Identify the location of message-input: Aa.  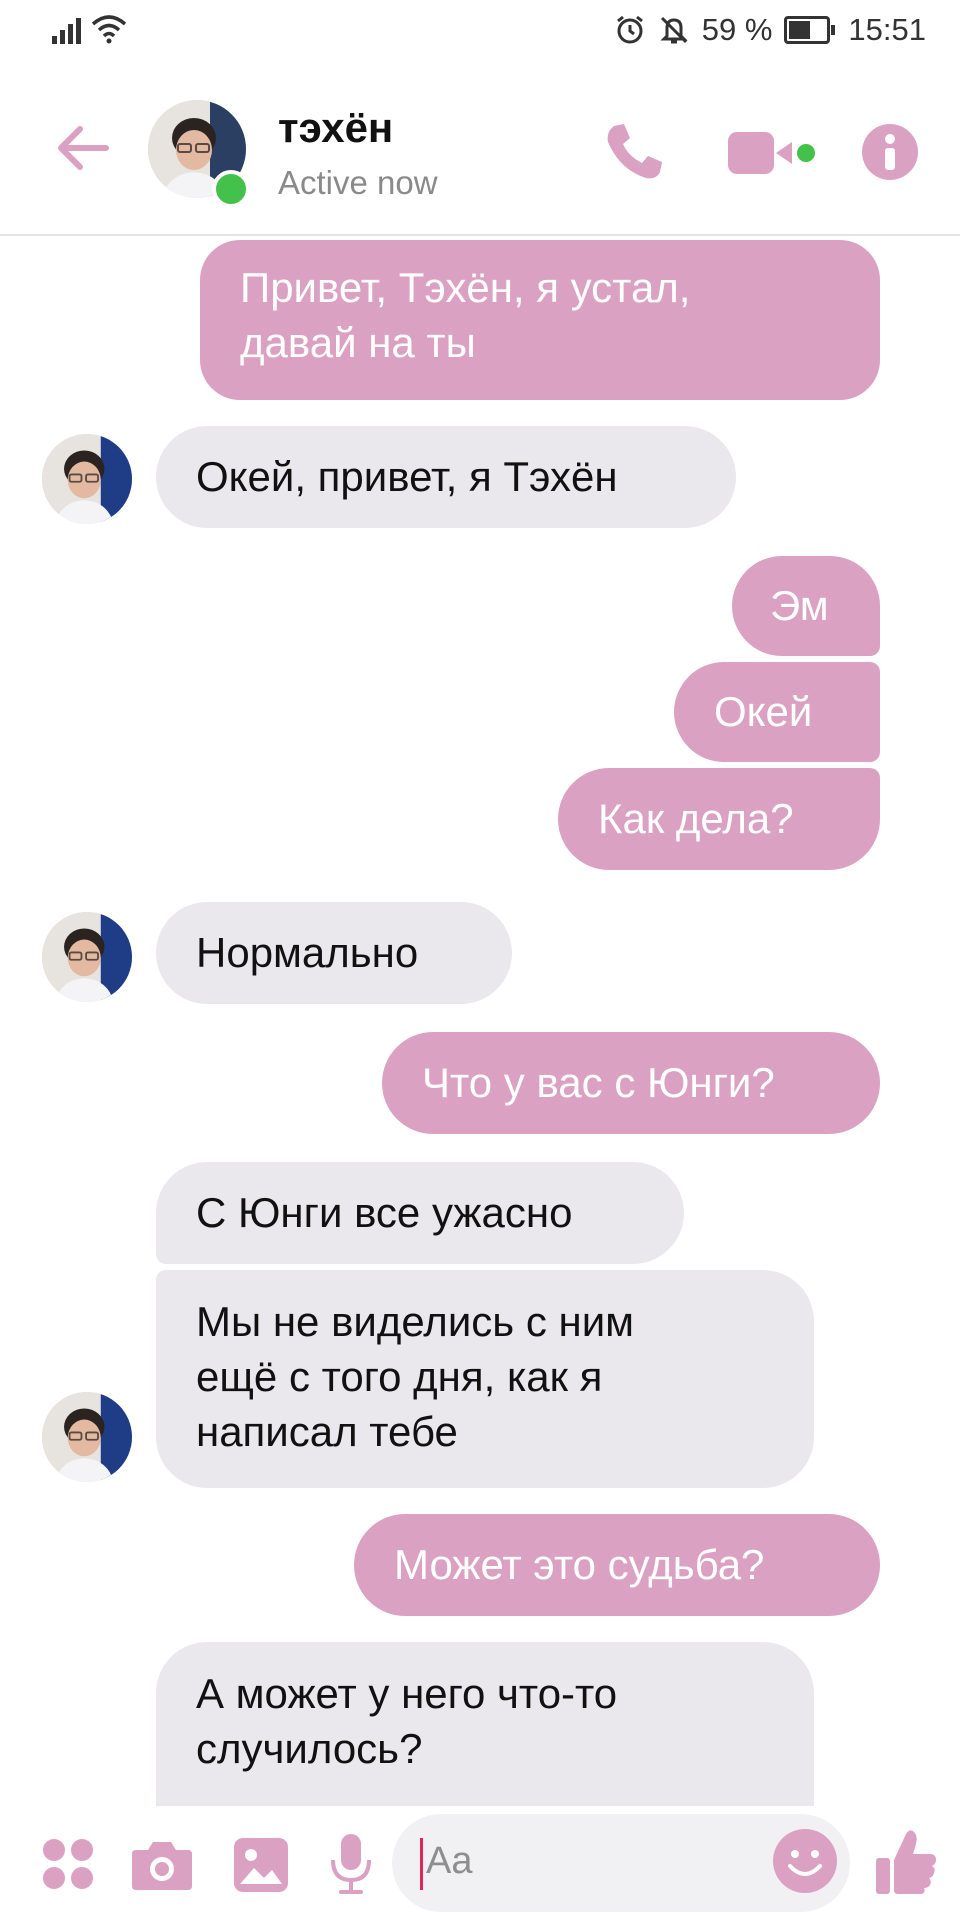
(621, 1863).